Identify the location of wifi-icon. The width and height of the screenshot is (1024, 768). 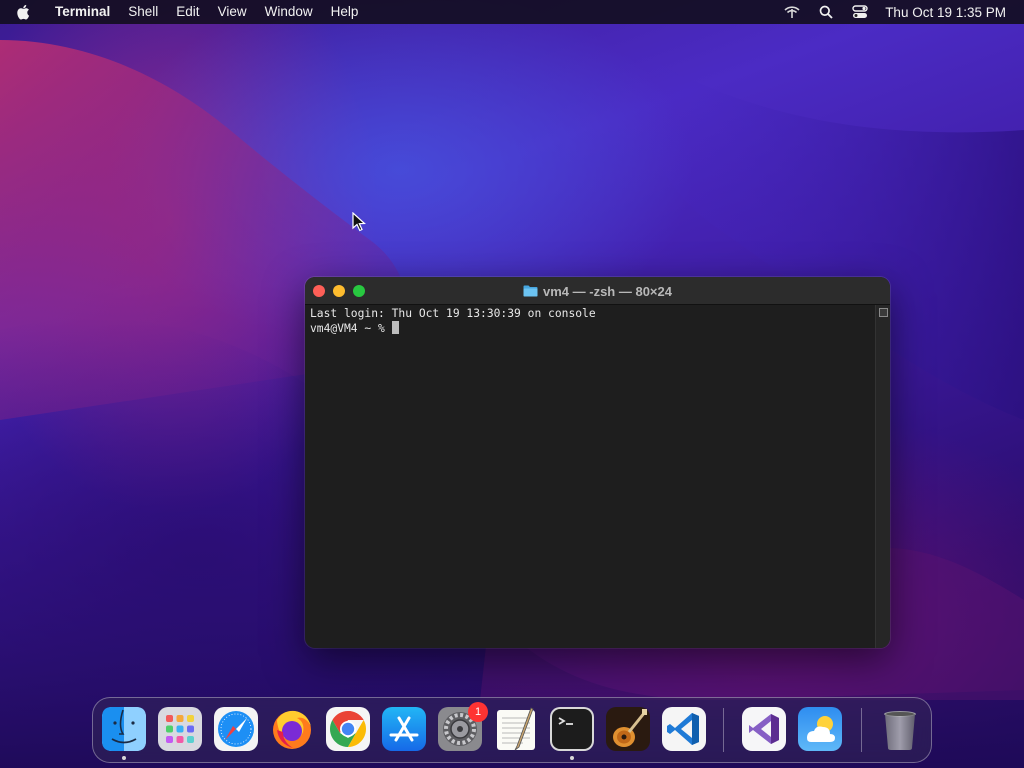
(792, 12).